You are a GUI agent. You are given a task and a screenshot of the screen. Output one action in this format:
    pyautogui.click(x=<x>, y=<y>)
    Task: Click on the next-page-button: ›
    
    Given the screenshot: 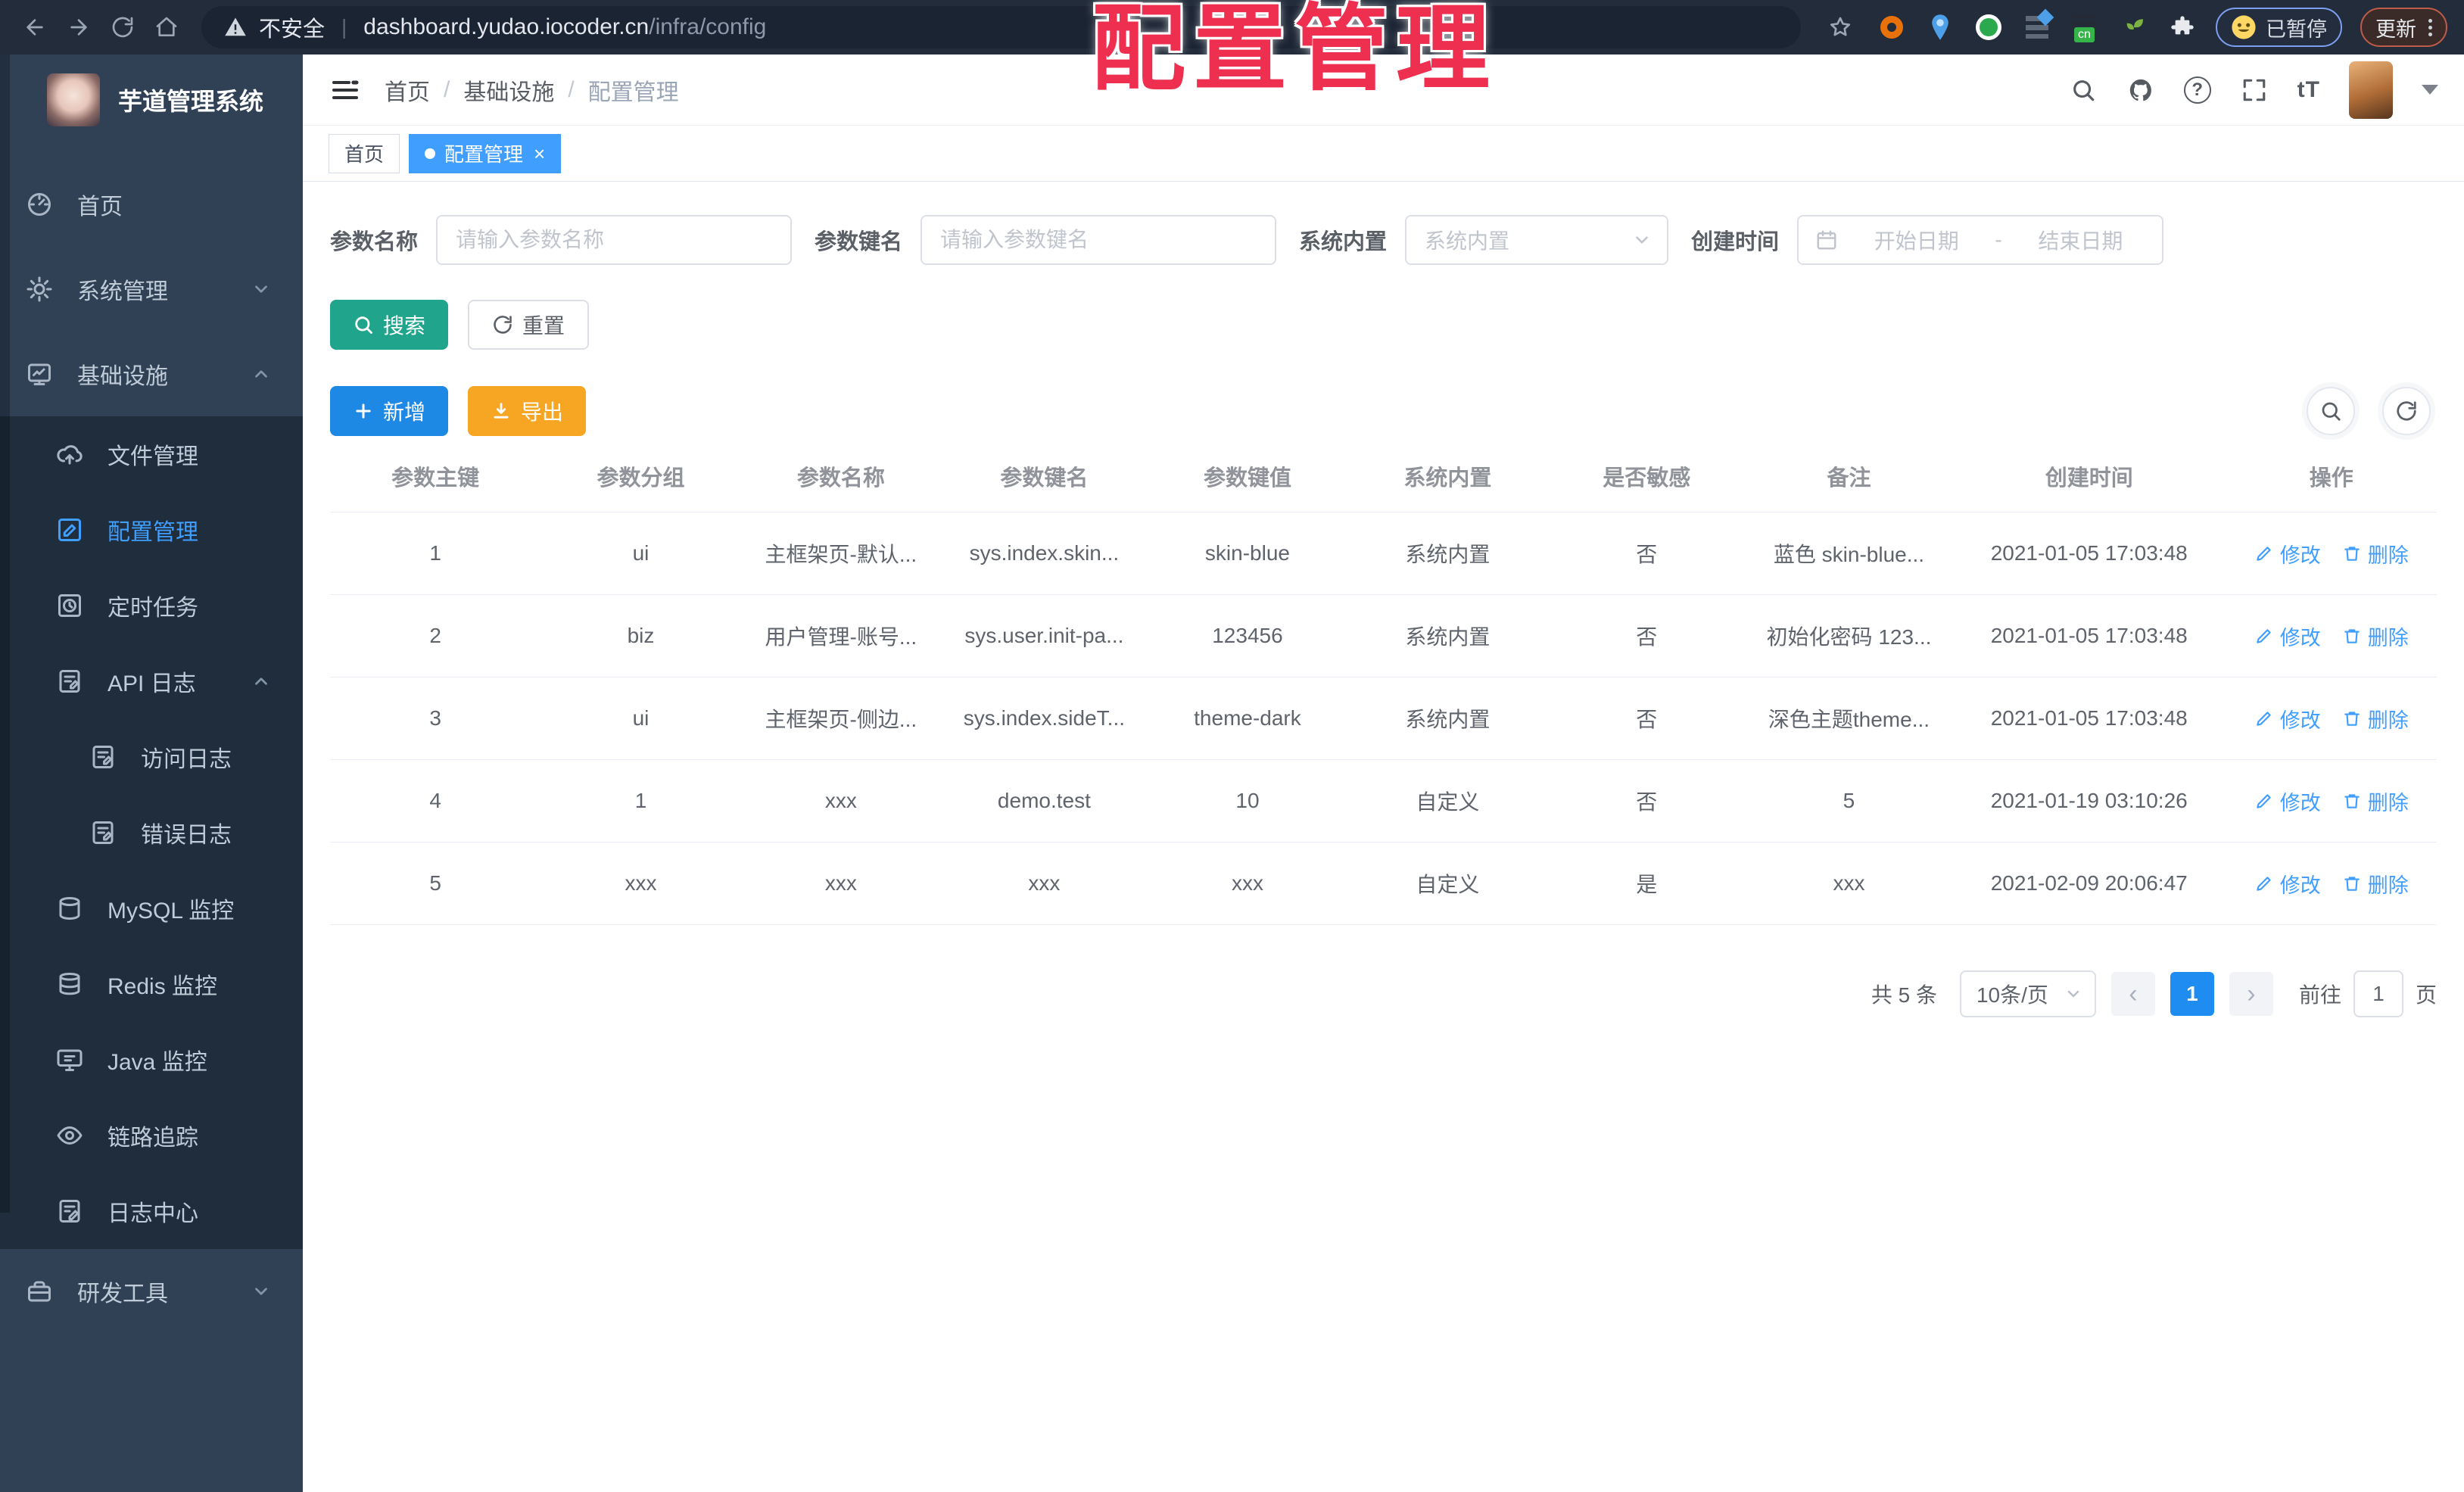 What is the action you would take?
    pyautogui.click(x=2251, y=994)
    